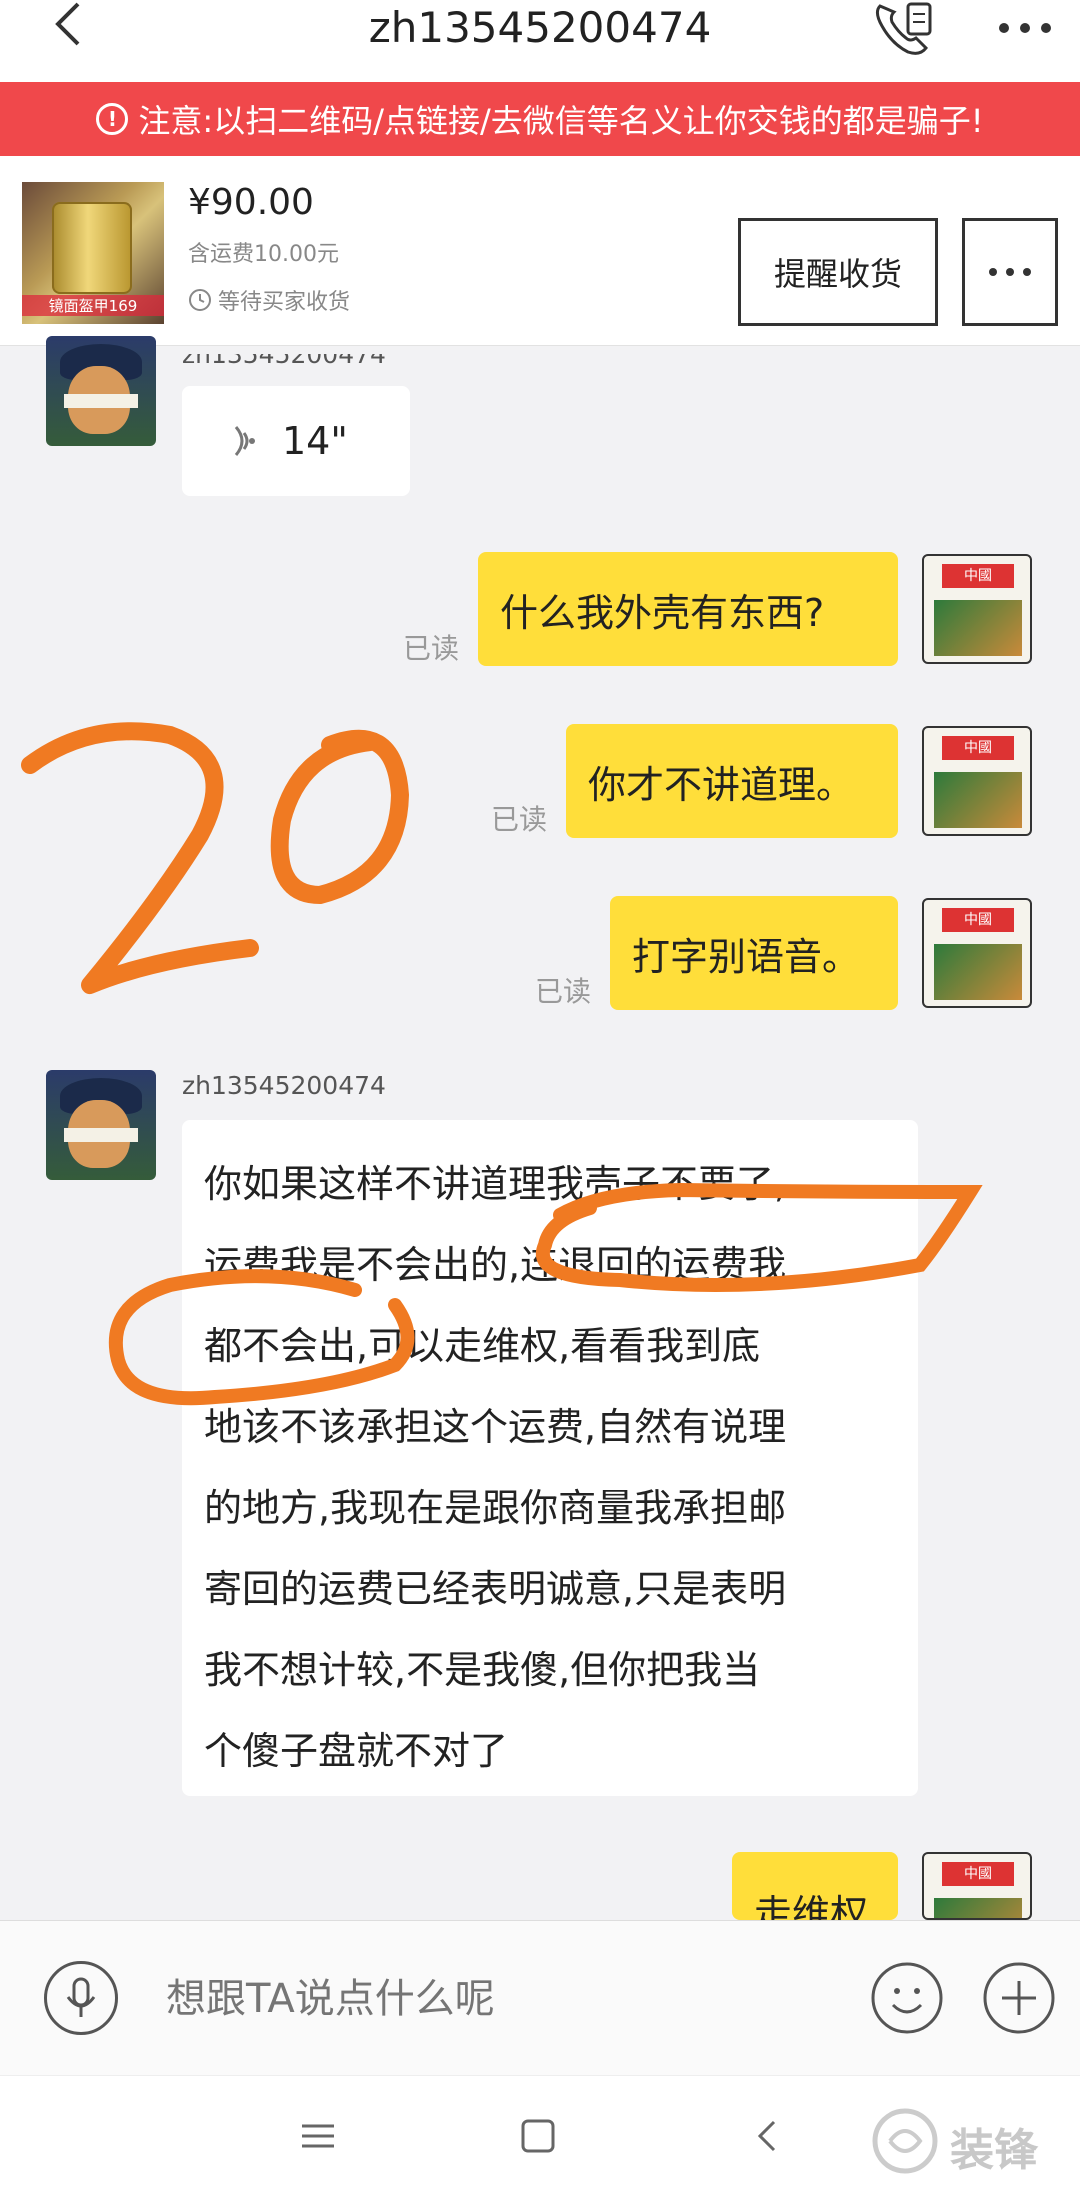  I want to click on message-bubble: 什么我外壳有东西?, so click(688, 609).